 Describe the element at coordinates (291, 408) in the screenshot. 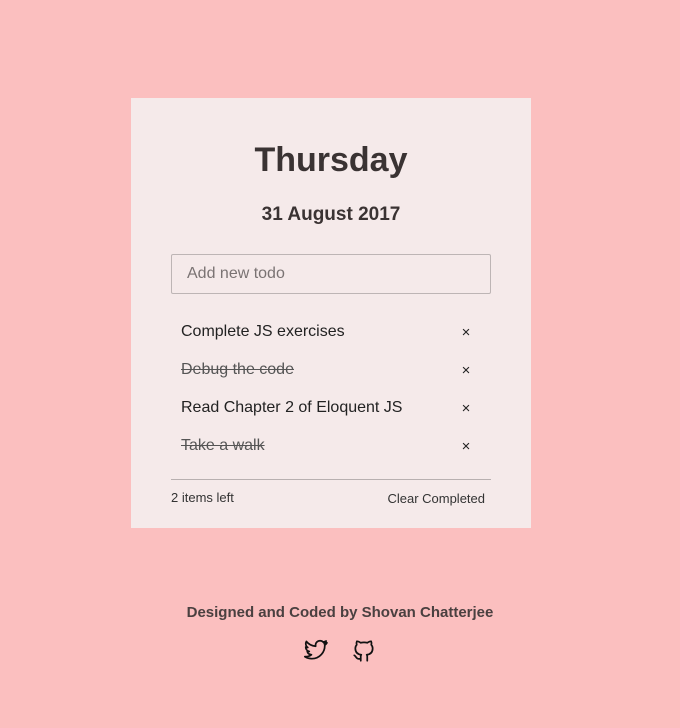

I see `todo-text: Read Chapter 2 of Eloquent JS` at that location.